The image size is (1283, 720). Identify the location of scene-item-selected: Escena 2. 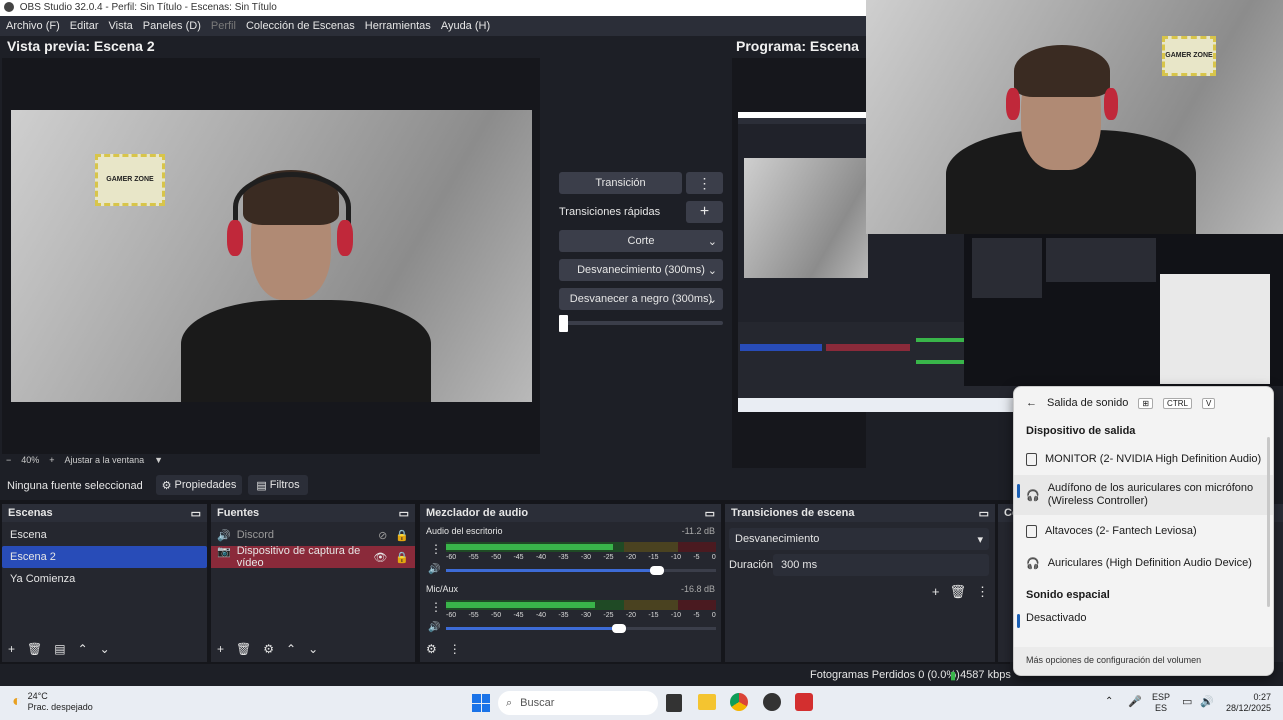
(104, 557).